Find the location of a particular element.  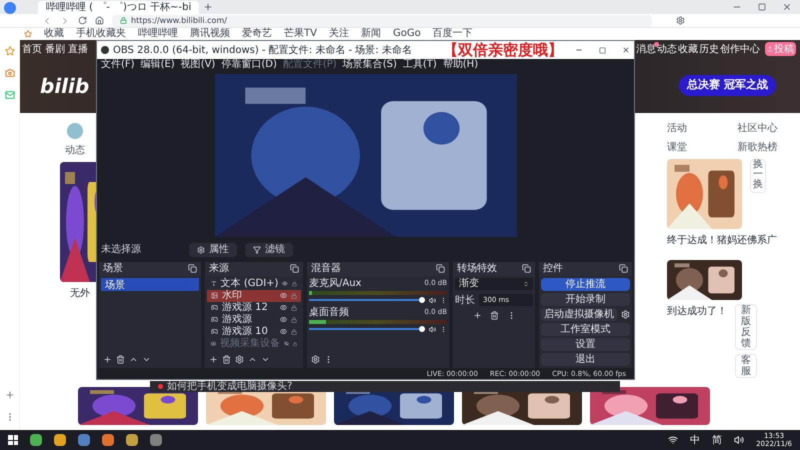

home-icon is located at coordinates (99, 20).